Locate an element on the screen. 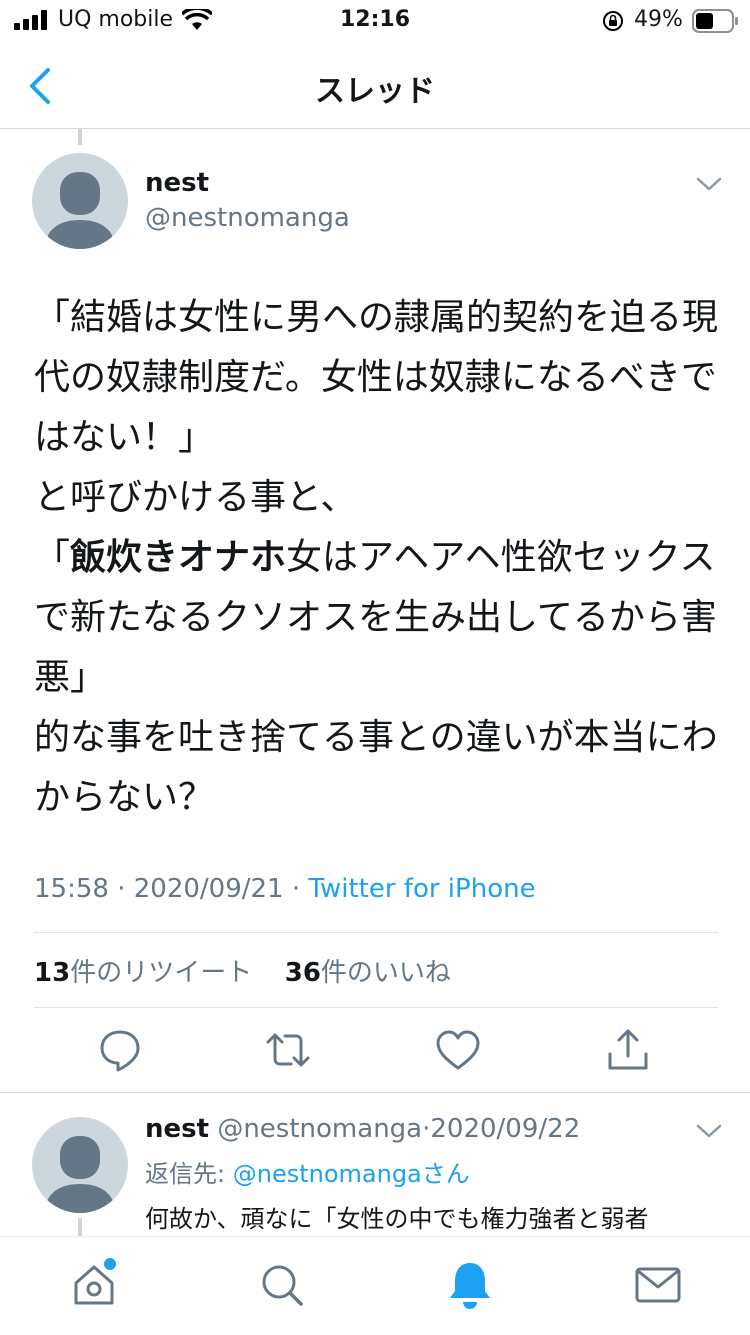  author-handle: @nestnomanga is located at coordinates (247, 218).